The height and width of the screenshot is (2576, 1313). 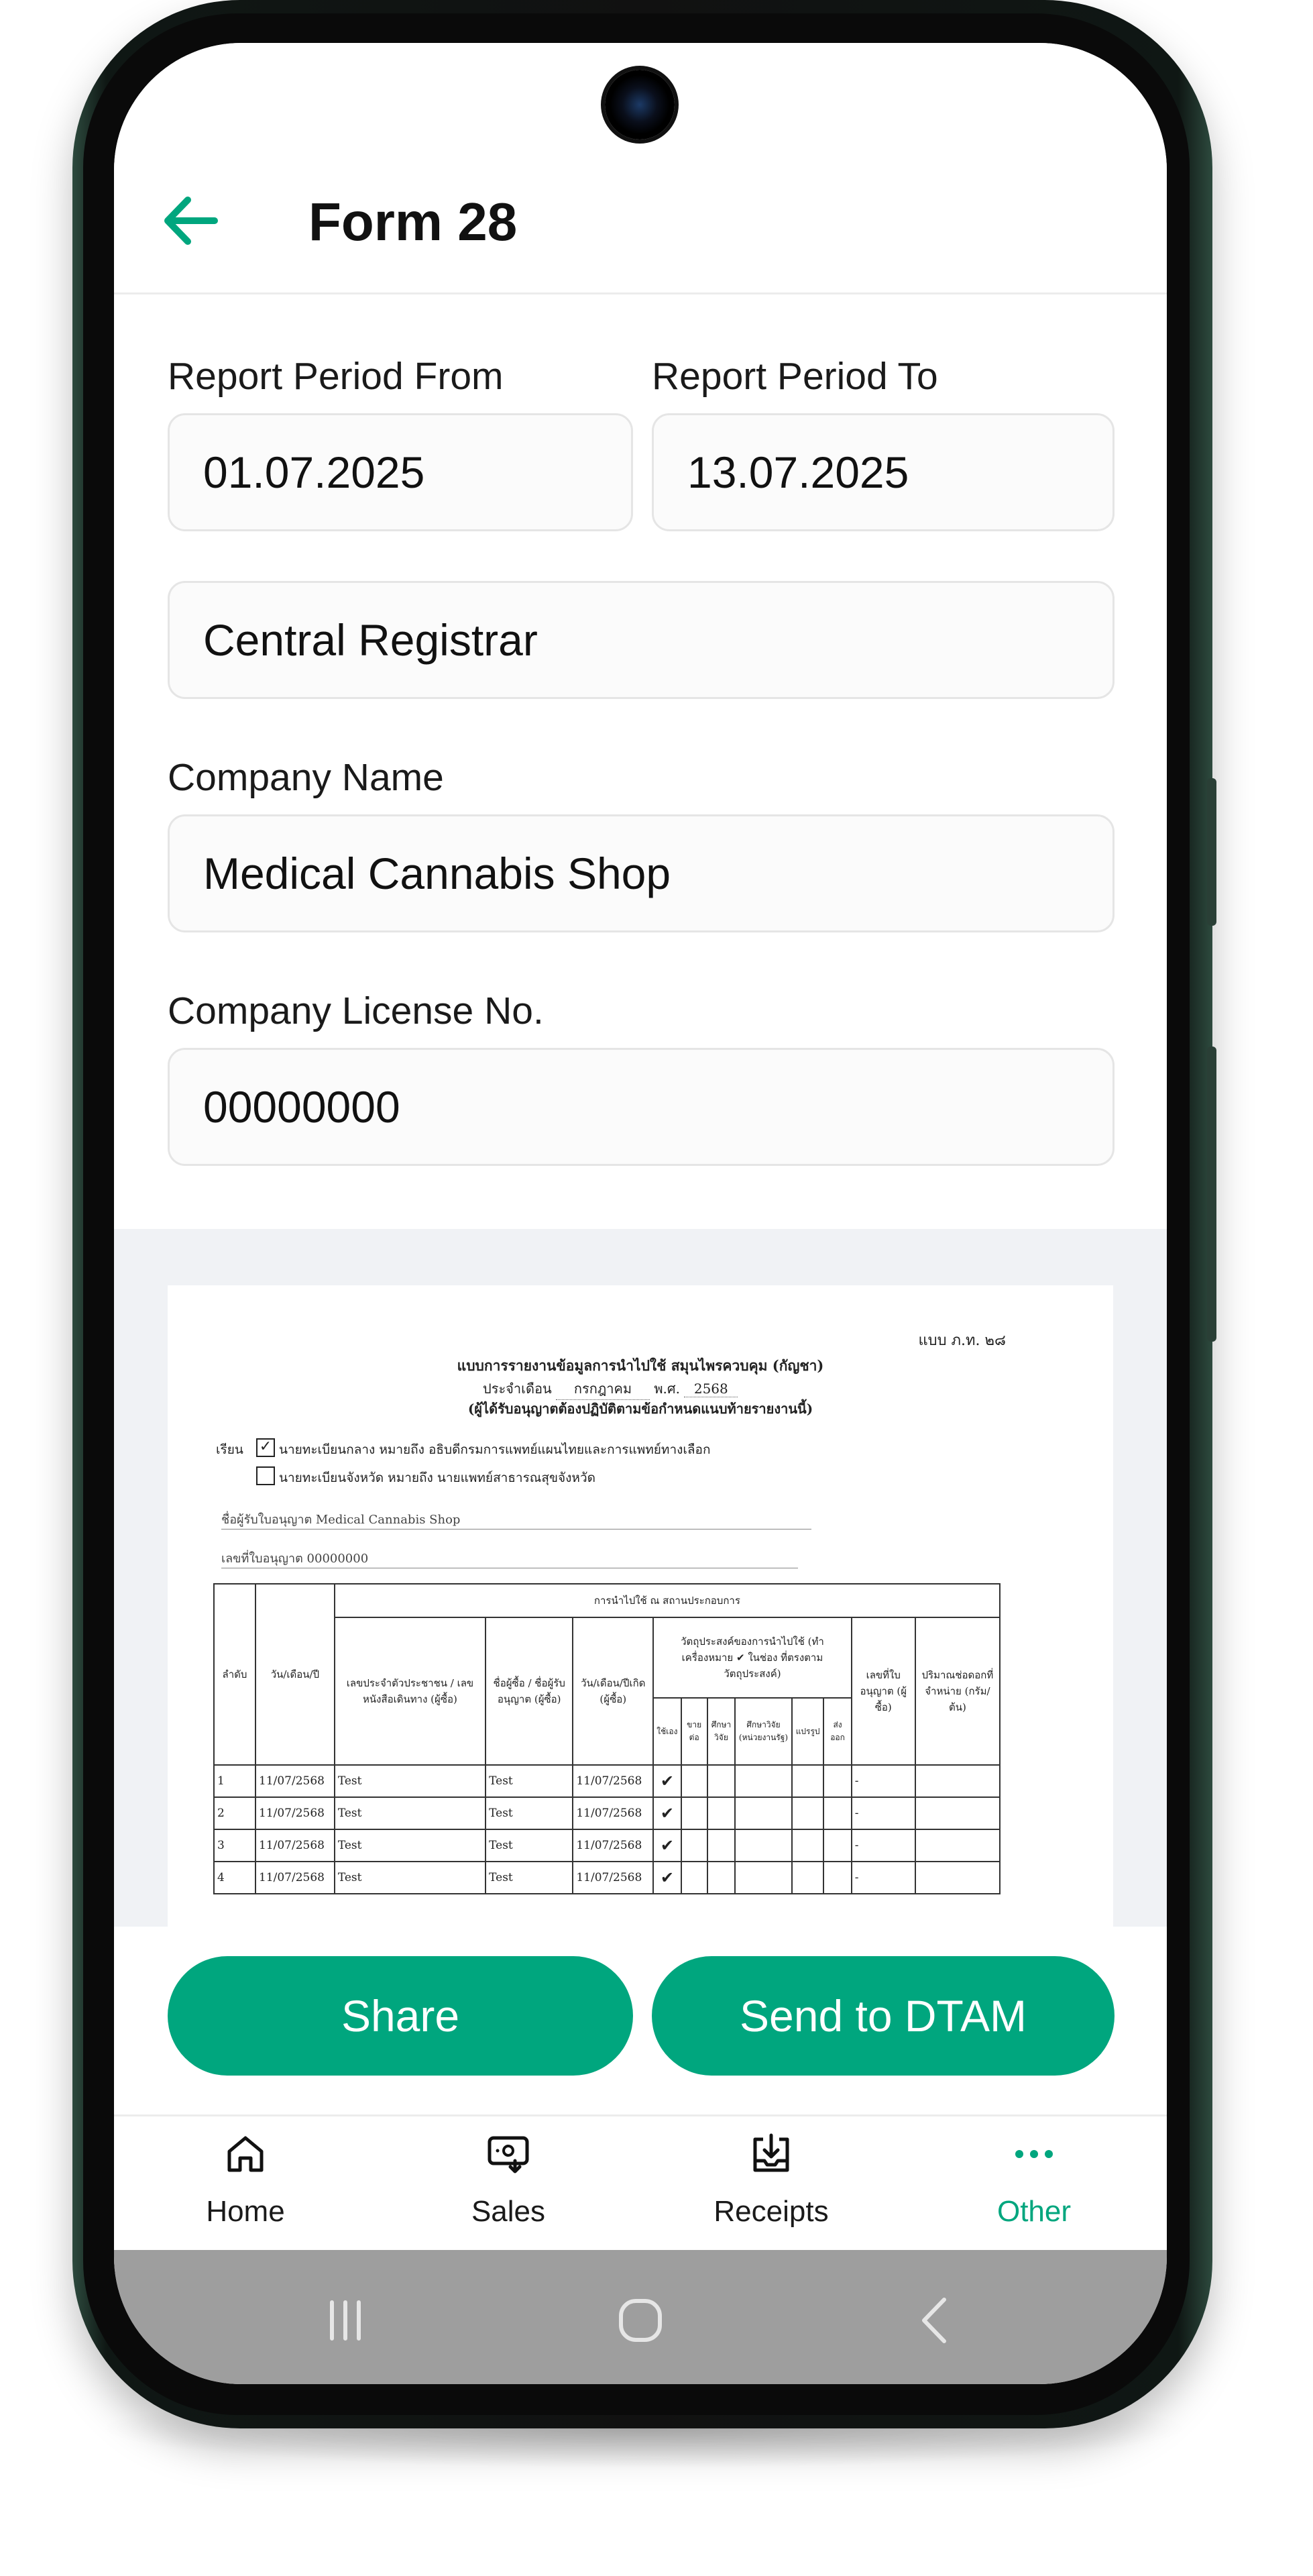 What do you see at coordinates (883, 472) in the screenshot?
I see `period-to-field: 13.07.2025` at bounding box center [883, 472].